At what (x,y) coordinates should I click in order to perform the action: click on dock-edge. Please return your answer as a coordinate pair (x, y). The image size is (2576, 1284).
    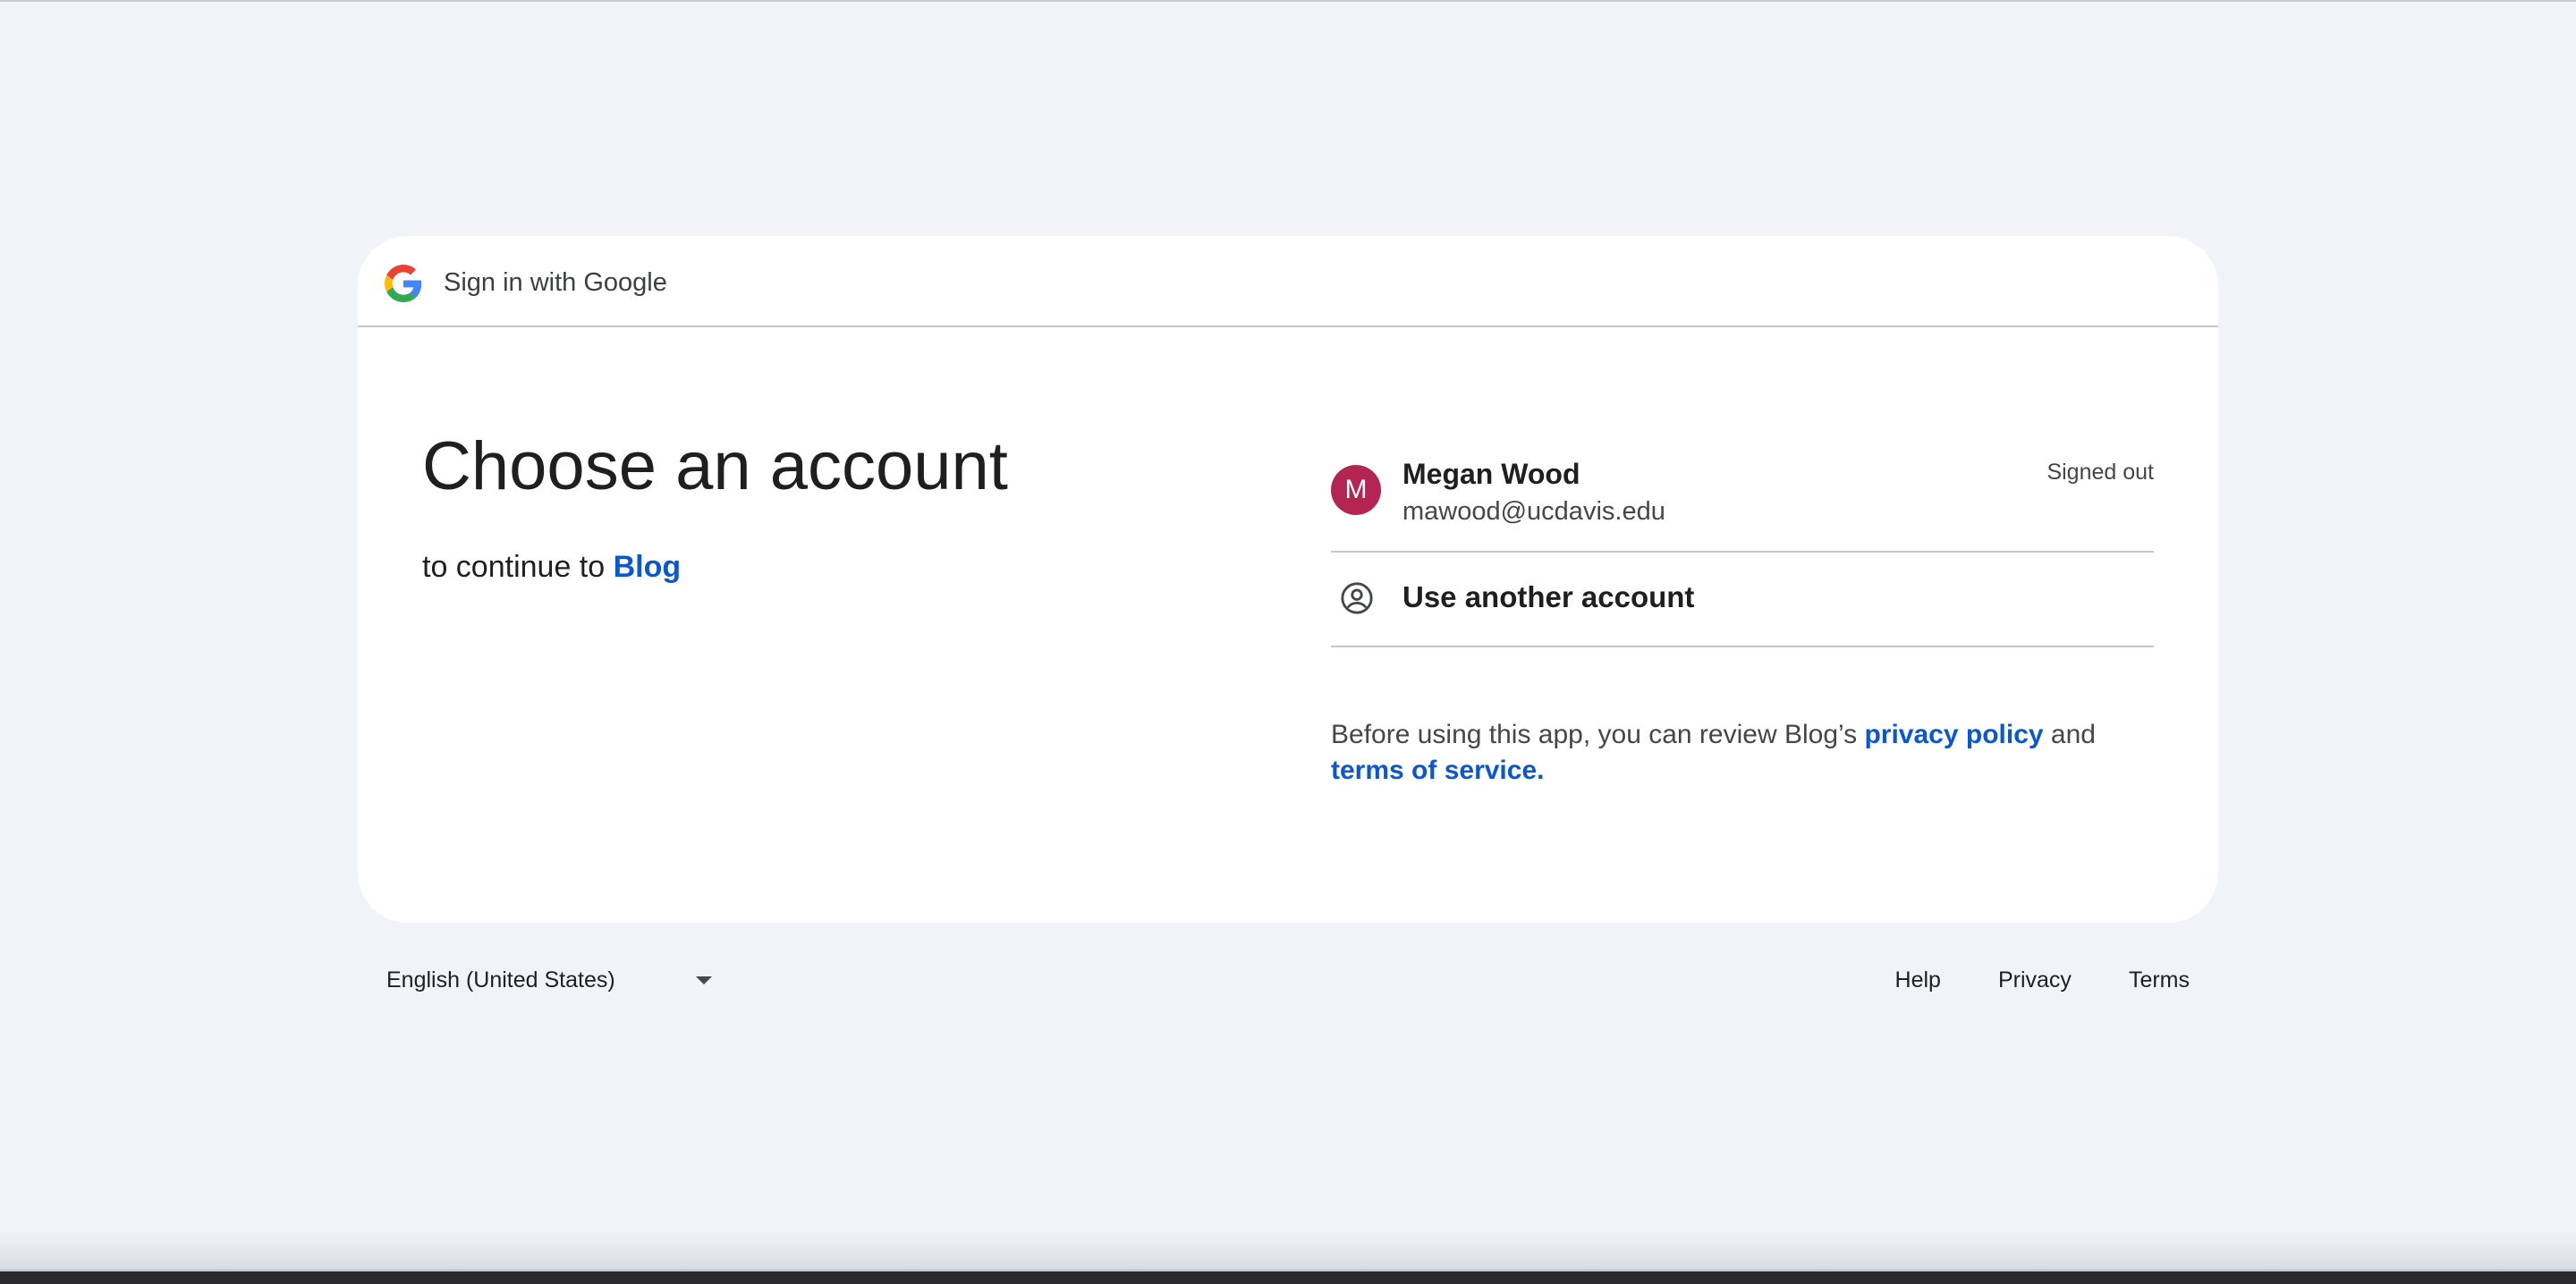
    Looking at the image, I should click on (1288, 1278).